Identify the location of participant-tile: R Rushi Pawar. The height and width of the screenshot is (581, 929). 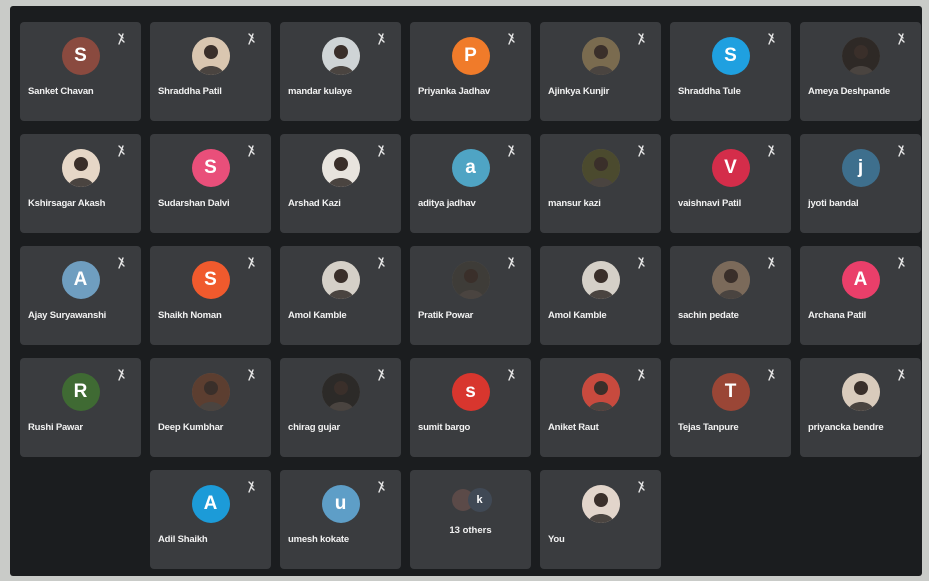
(80, 407).